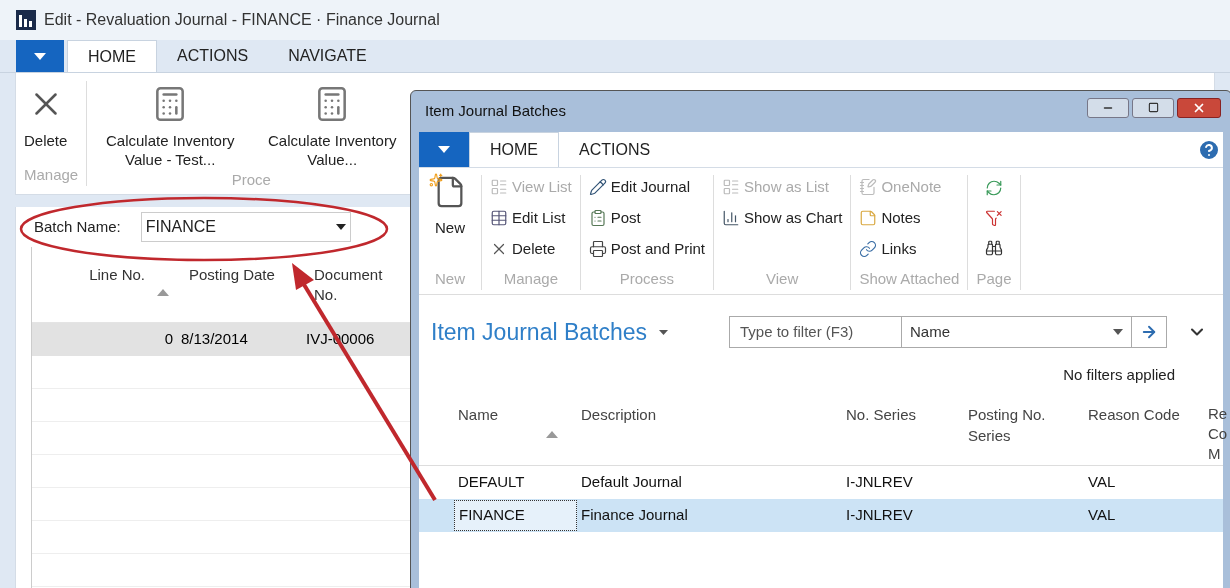 This screenshot has height=588, width=1230. I want to click on column-header: Re Co M, so click(1218, 434).